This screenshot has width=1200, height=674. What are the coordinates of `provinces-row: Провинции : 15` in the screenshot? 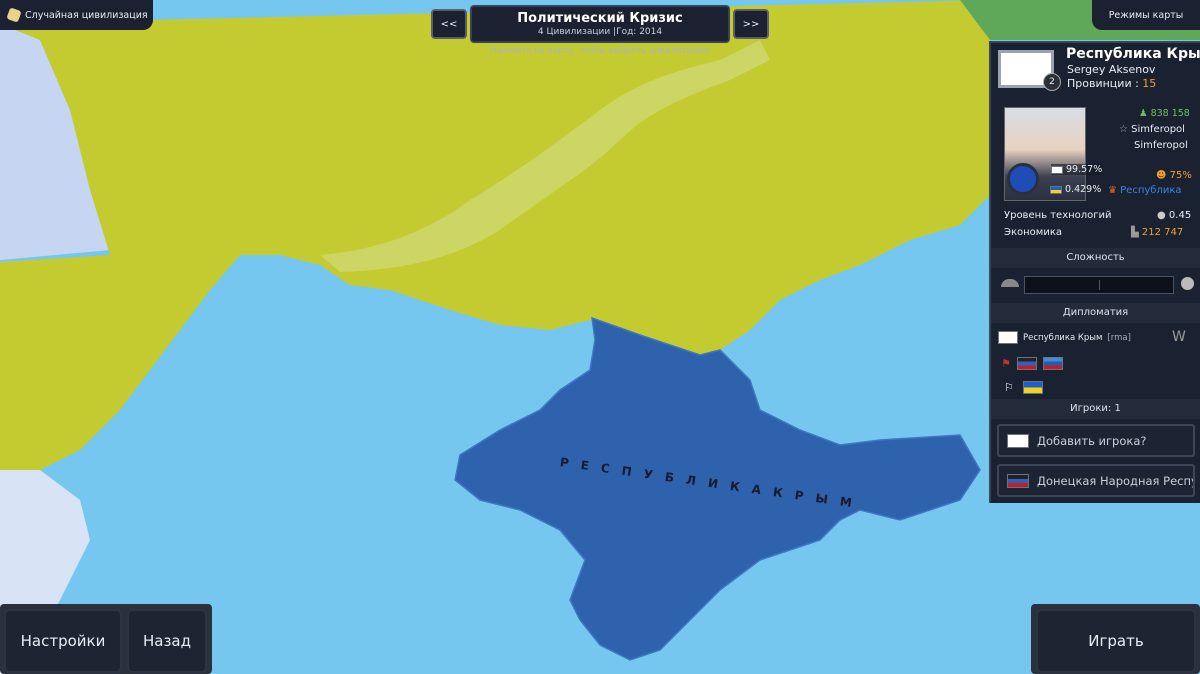 It's located at (1111, 83).